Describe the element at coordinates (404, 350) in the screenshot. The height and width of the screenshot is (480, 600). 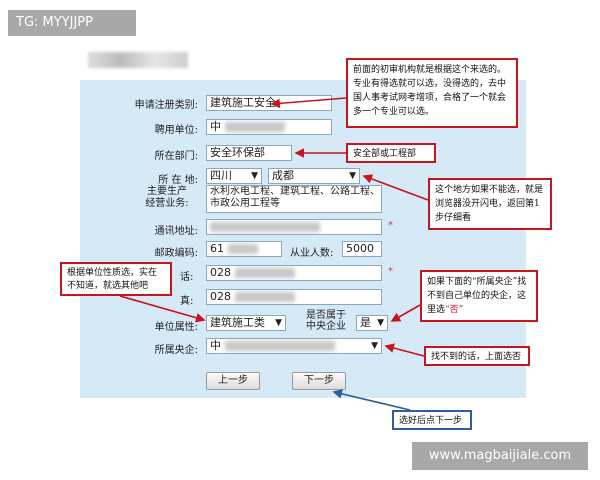
I see `arrow-not-found` at that location.